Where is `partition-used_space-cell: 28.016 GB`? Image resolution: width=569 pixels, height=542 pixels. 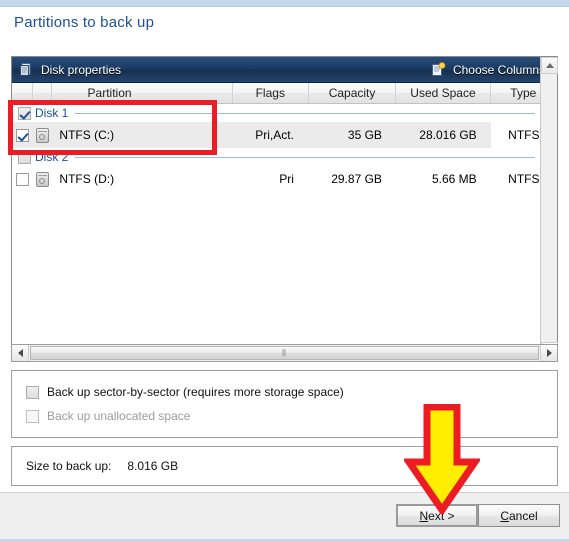 partition-used_space-cell: 28.016 GB is located at coordinates (443, 135).